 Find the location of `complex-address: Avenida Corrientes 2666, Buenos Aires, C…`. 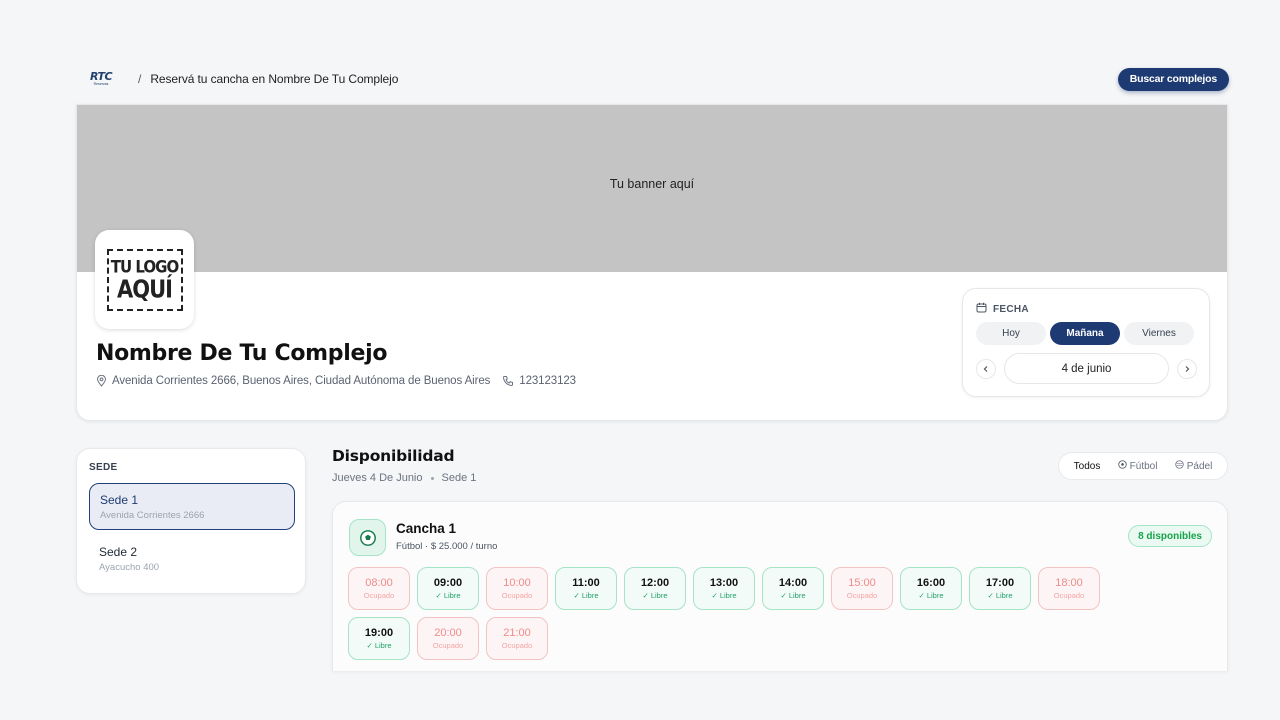

complex-address: Avenida Corrientes 2666, Buenos Aires, C… is located at coordinates (301, 381).